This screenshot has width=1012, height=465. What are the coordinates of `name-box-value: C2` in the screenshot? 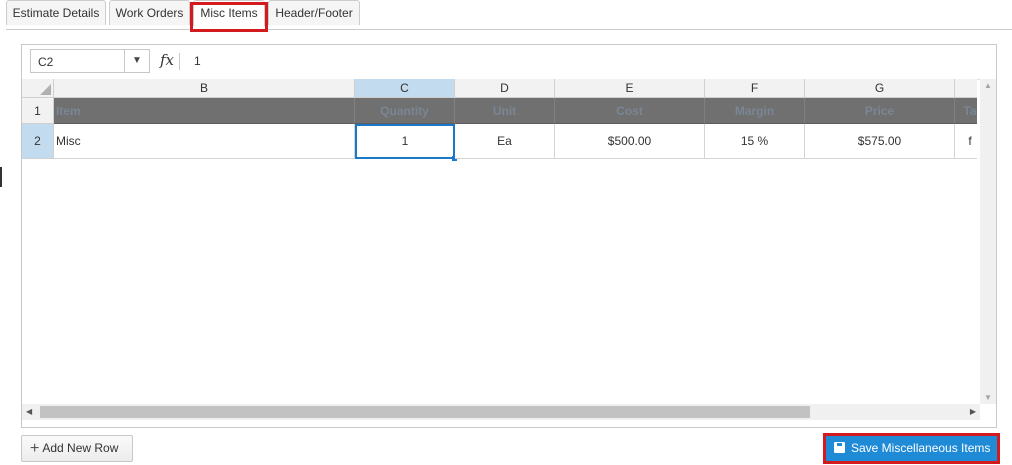 It's located at (46, 62).